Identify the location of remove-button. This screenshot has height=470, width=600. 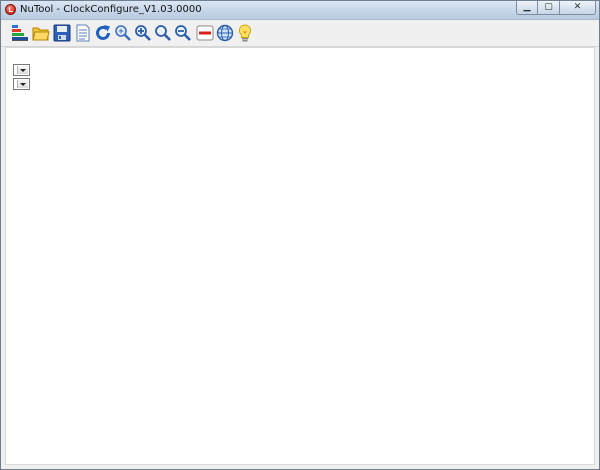
(205, 33).